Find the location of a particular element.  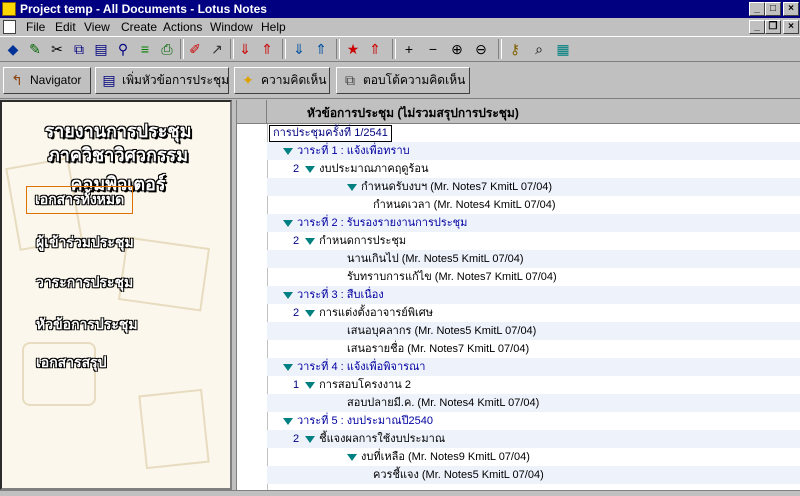

collapse-icon: − is located at coordinates (433, 49).